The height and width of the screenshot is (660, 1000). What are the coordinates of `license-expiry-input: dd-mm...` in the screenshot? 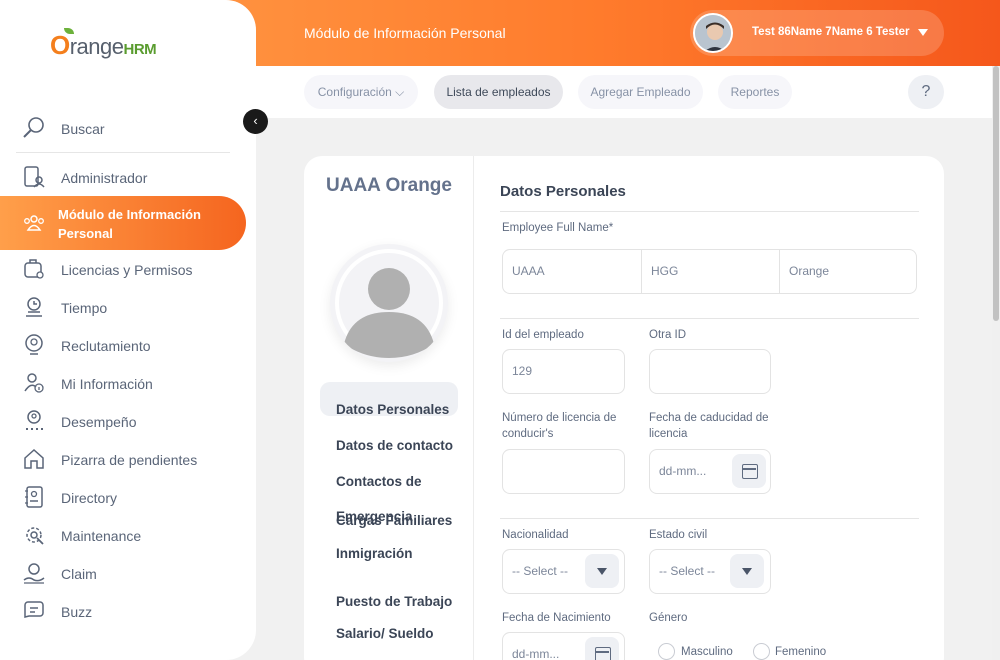 It's located at (710, 471).